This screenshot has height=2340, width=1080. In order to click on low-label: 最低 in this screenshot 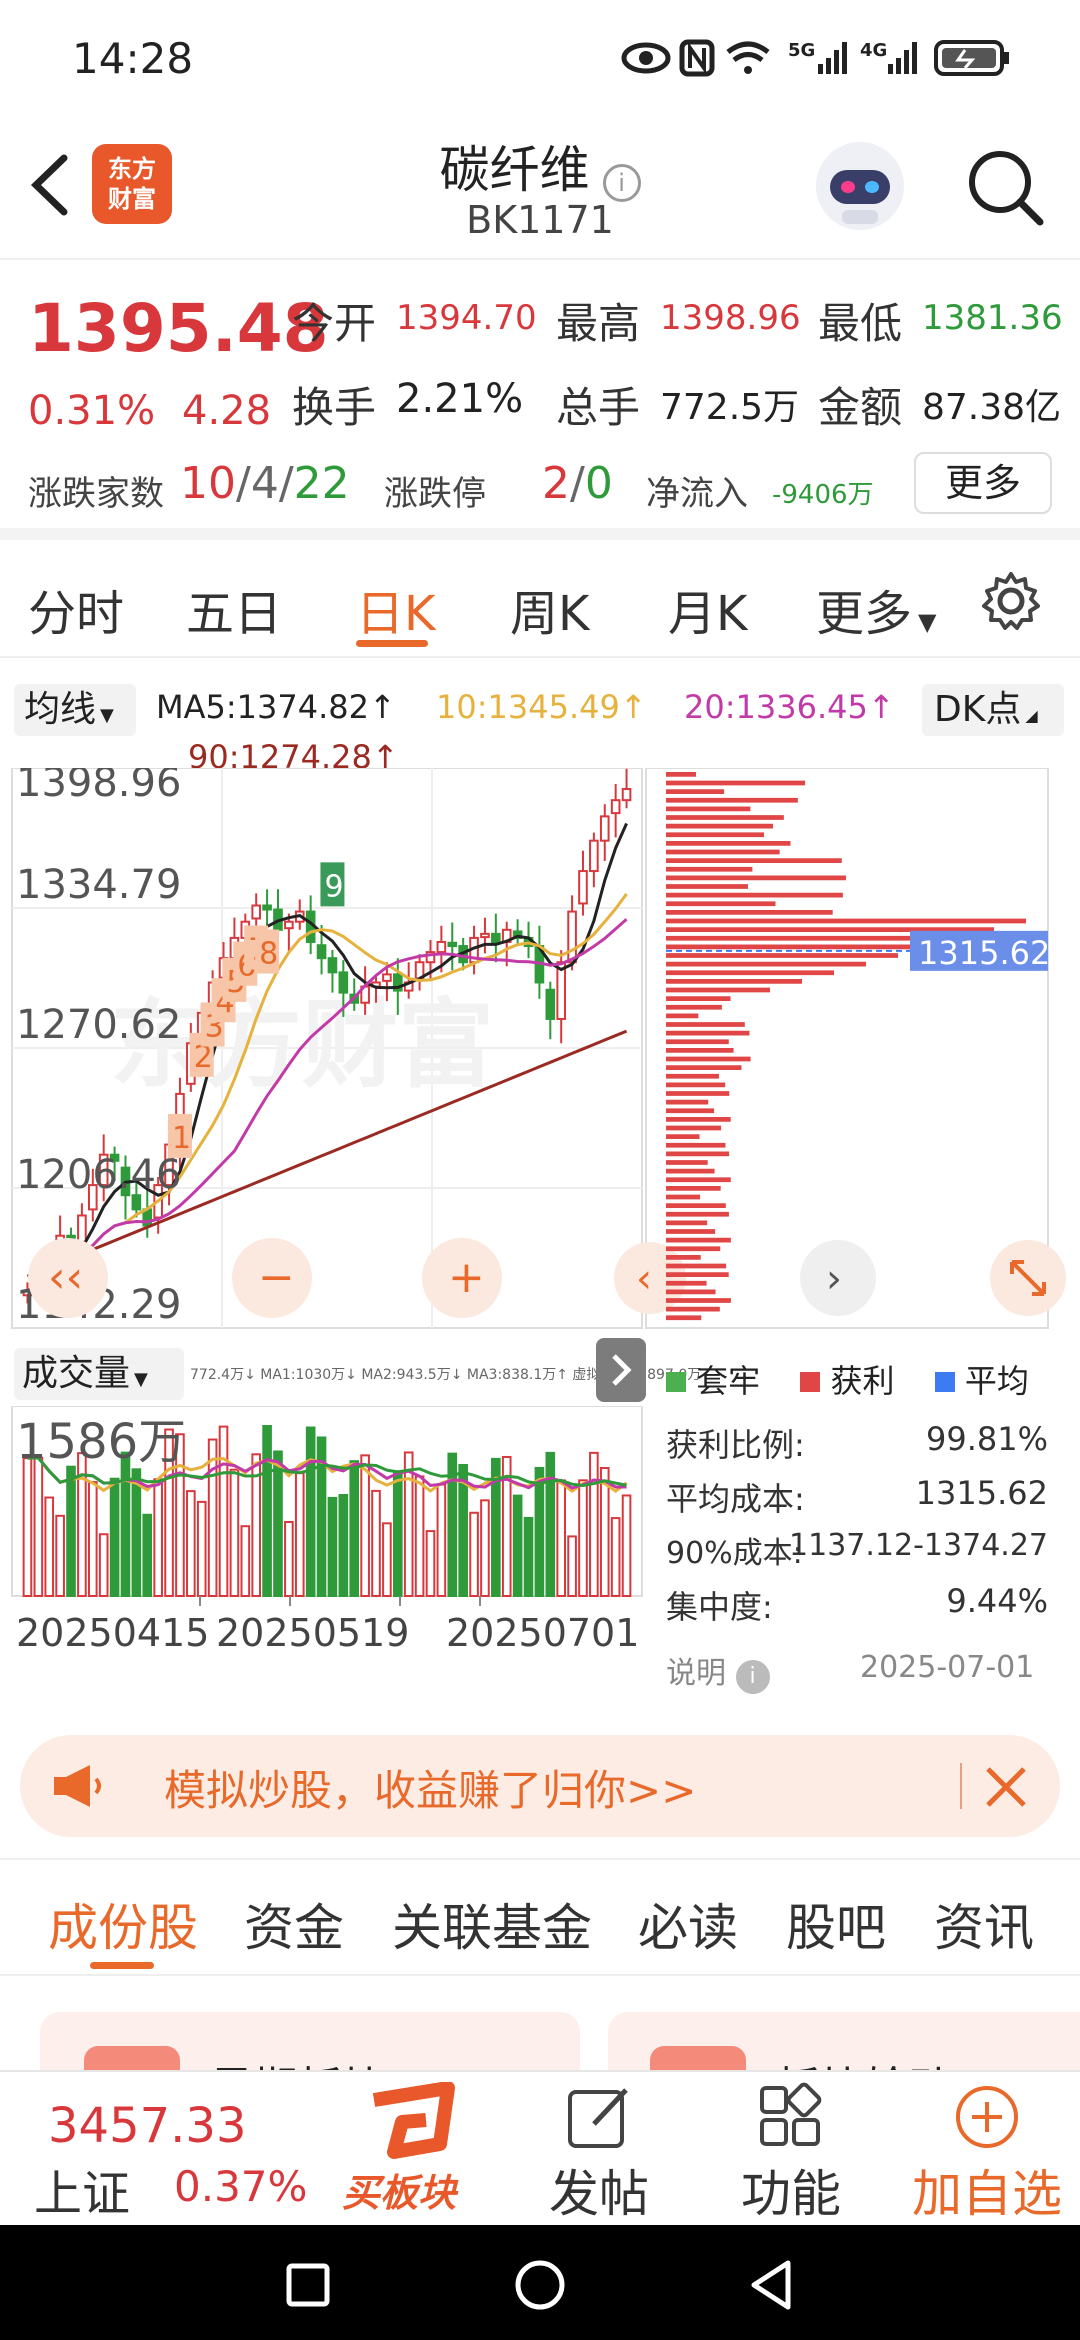, I will do `click(860, 323)`.